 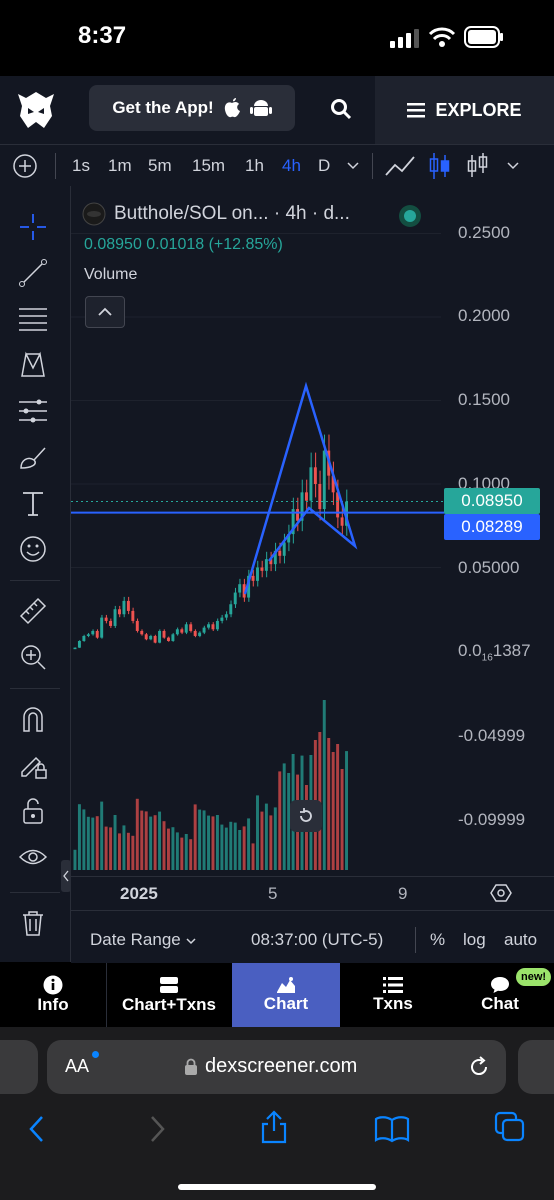 I want to click on zero-label-b: 1387, so click(x=511, y=650).